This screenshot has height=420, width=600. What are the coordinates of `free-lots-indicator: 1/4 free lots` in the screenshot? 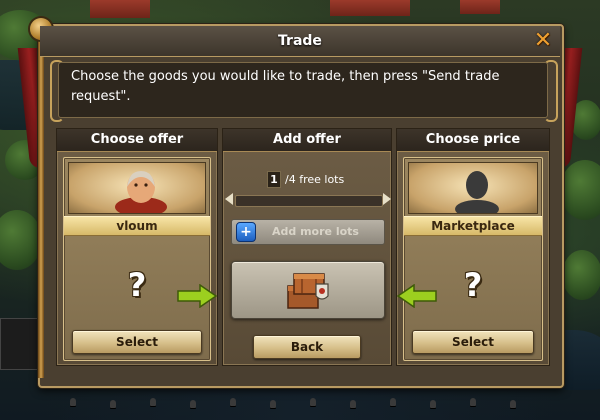 It's located at (305, 179).